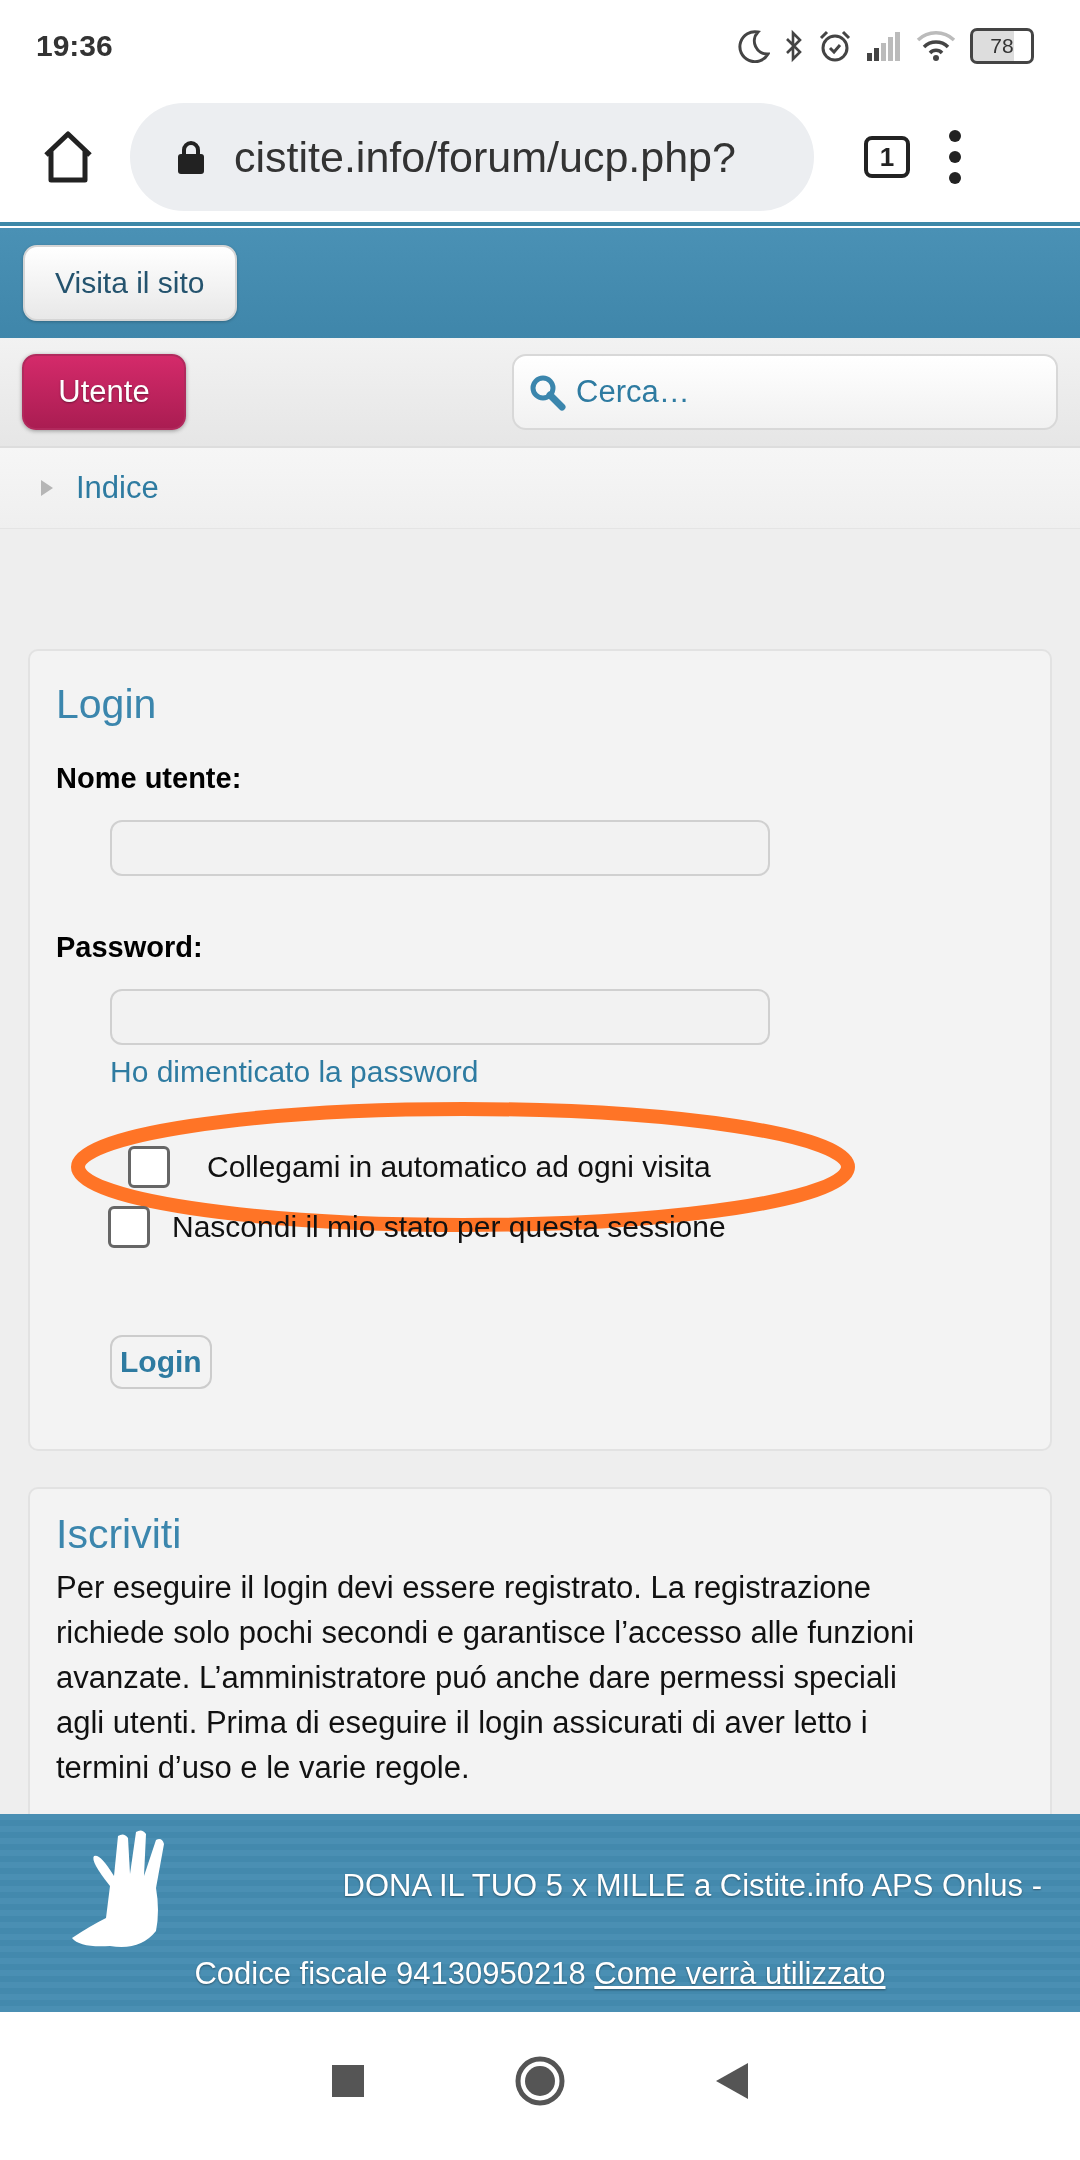 The height and width of the screenshot is (2160, 1080). I want to click on panel-title: Login, so click(107, 704).